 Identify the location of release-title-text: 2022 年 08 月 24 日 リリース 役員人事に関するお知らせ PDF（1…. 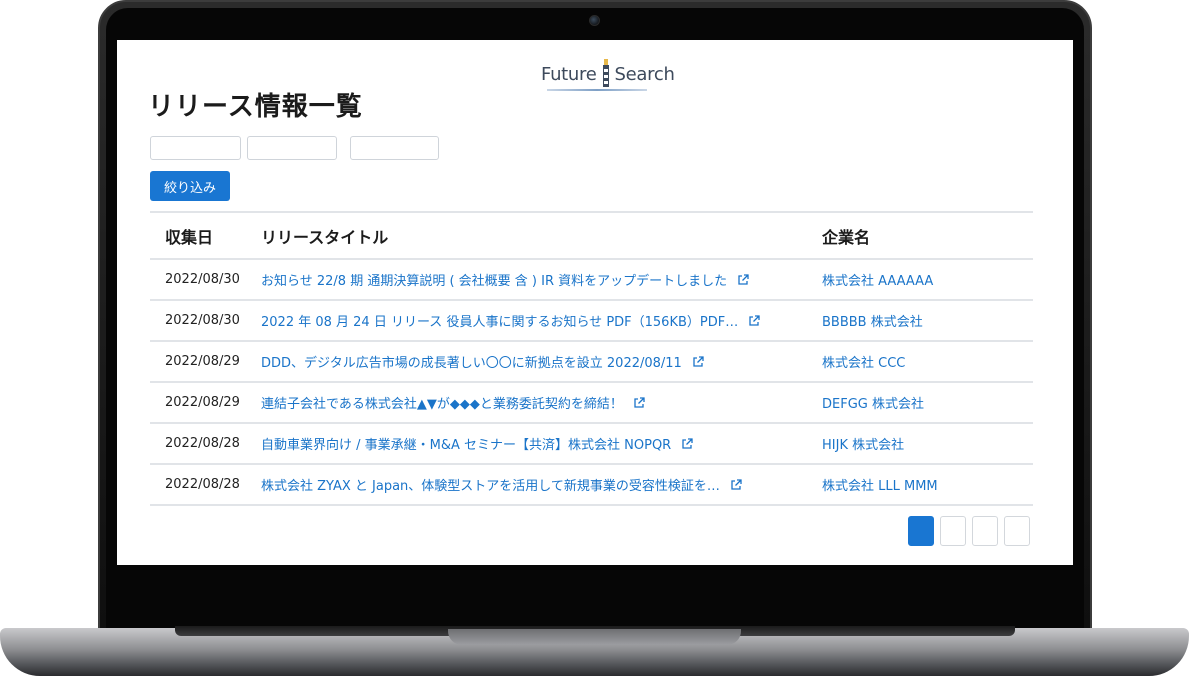
(500, 322).